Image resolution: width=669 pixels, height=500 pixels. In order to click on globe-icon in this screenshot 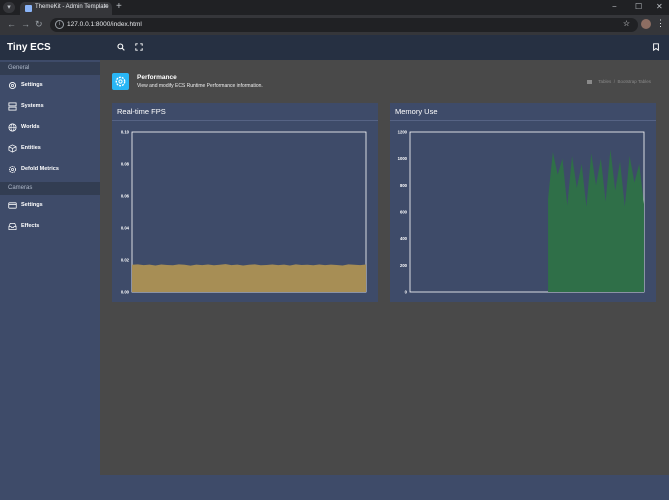, I will do `click(12, 127)`.